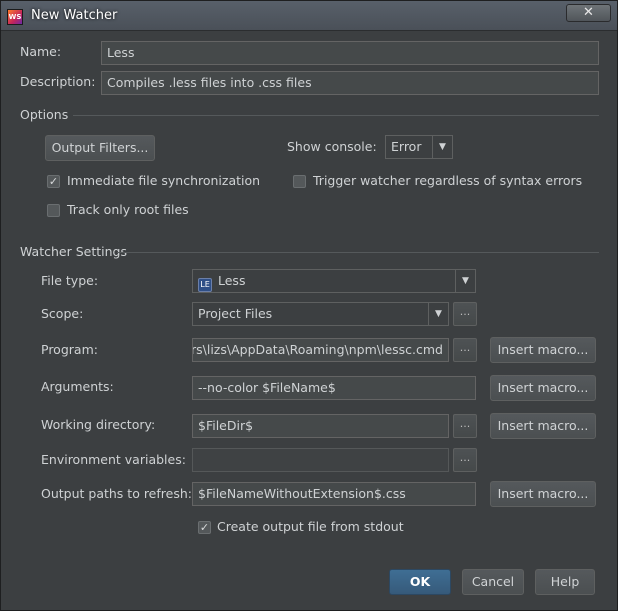 The height and width of the screenshot is (611, 618). What do you see at coordinates (113, 459) in the screenshot?
I see `environment-variables-label: Environment variables:` at bounding box center [113, 459].